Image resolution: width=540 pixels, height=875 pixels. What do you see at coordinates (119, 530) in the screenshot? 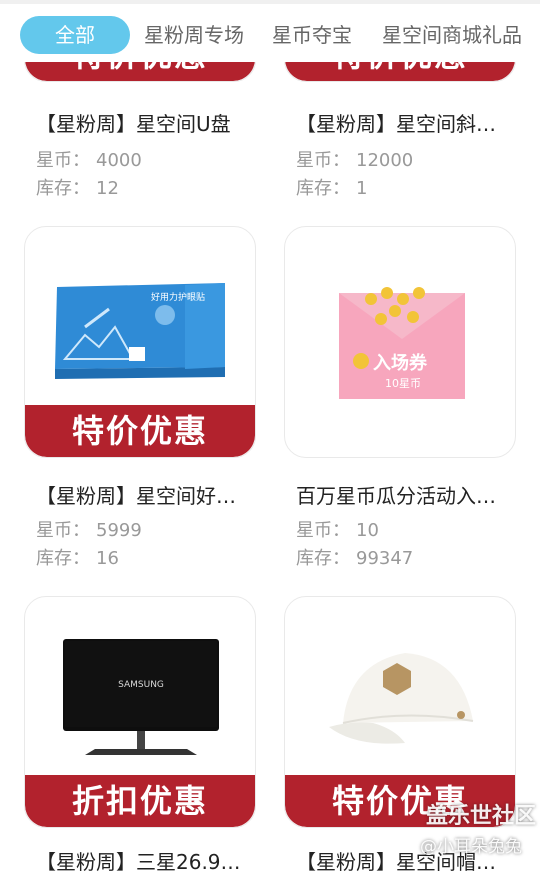
I see `coins-value: 5999` at bounding box center [119, 530].